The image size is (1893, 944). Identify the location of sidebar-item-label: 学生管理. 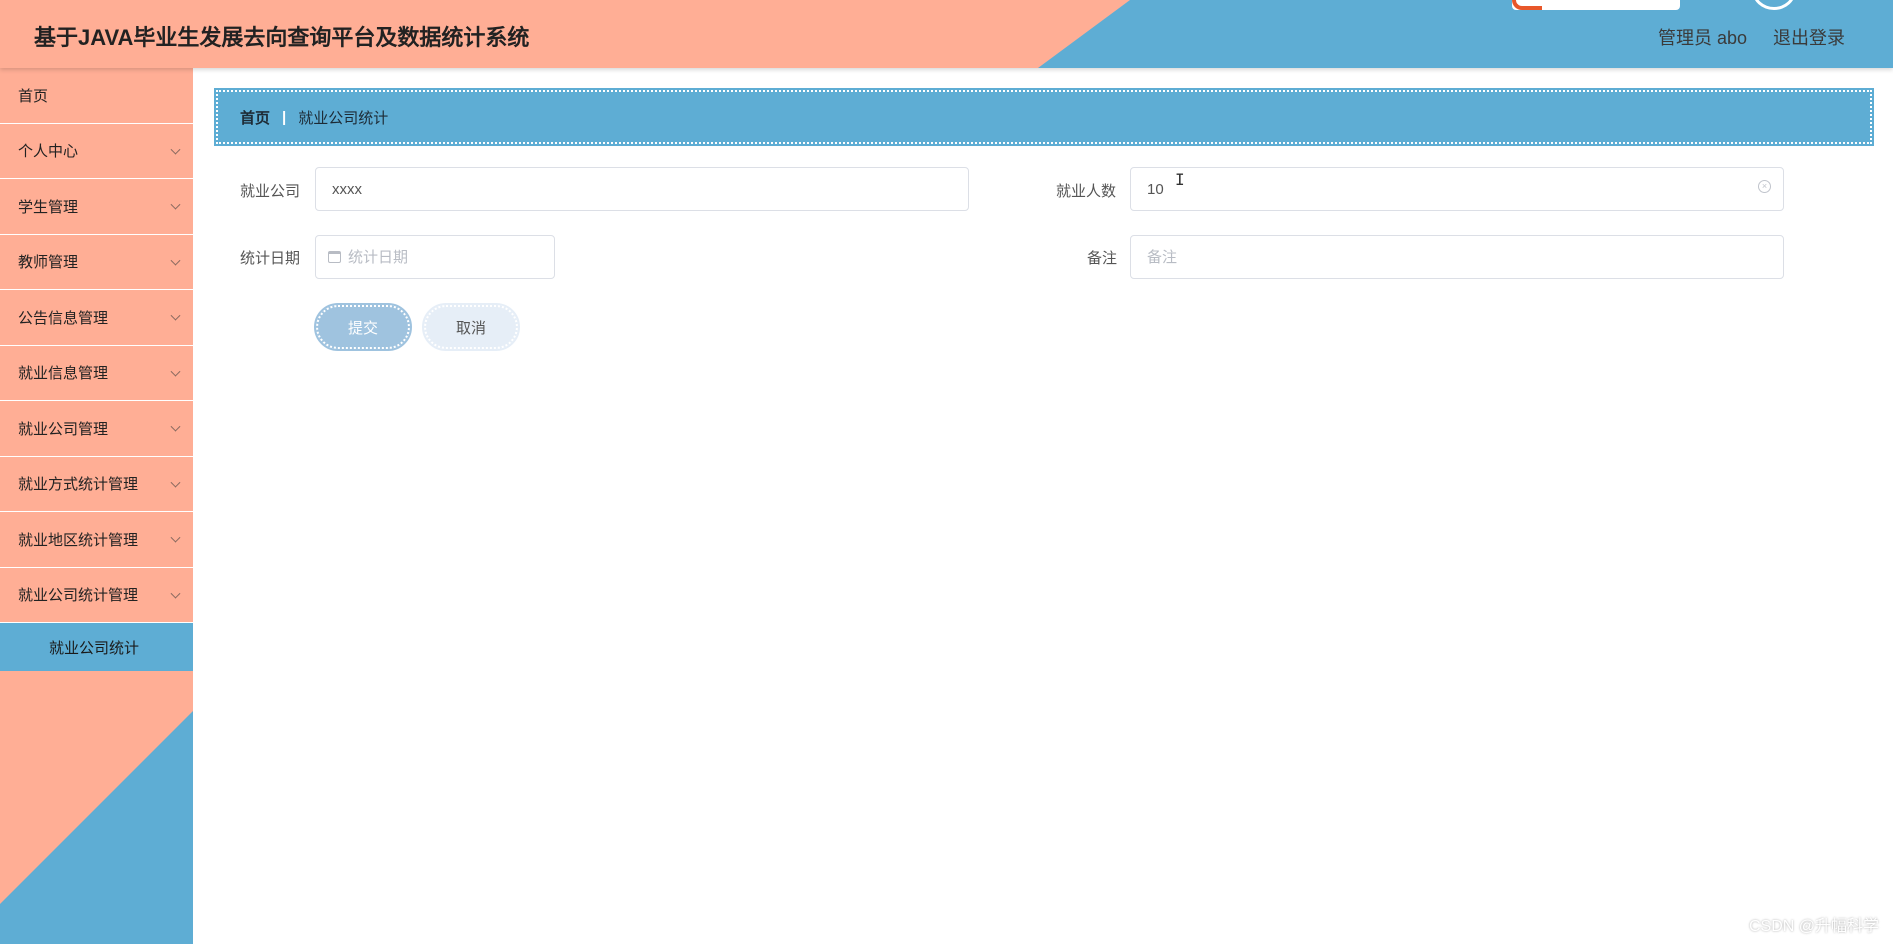
(48, 207).